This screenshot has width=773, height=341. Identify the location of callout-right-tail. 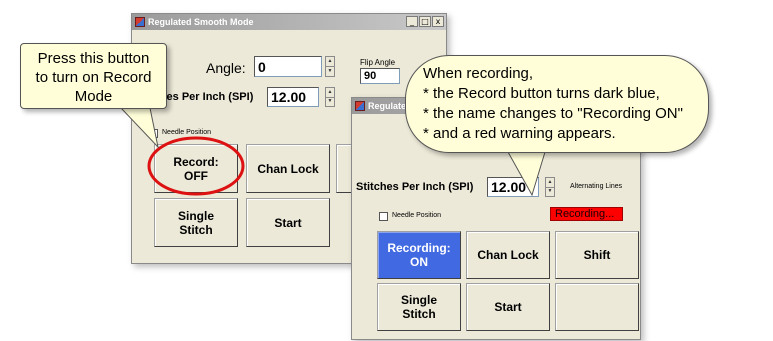
(526, 174).